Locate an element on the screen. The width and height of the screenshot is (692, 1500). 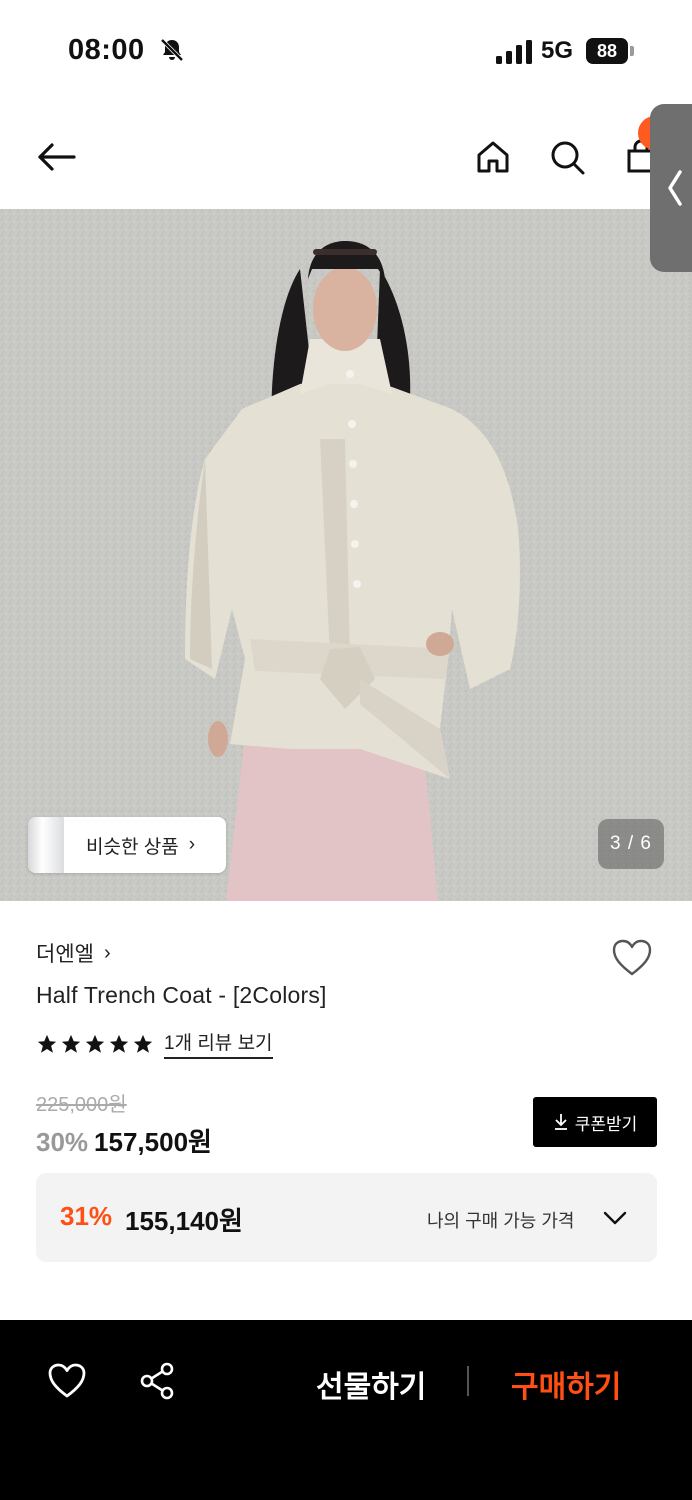
rating-stars is located at coordinates (95, 1044).